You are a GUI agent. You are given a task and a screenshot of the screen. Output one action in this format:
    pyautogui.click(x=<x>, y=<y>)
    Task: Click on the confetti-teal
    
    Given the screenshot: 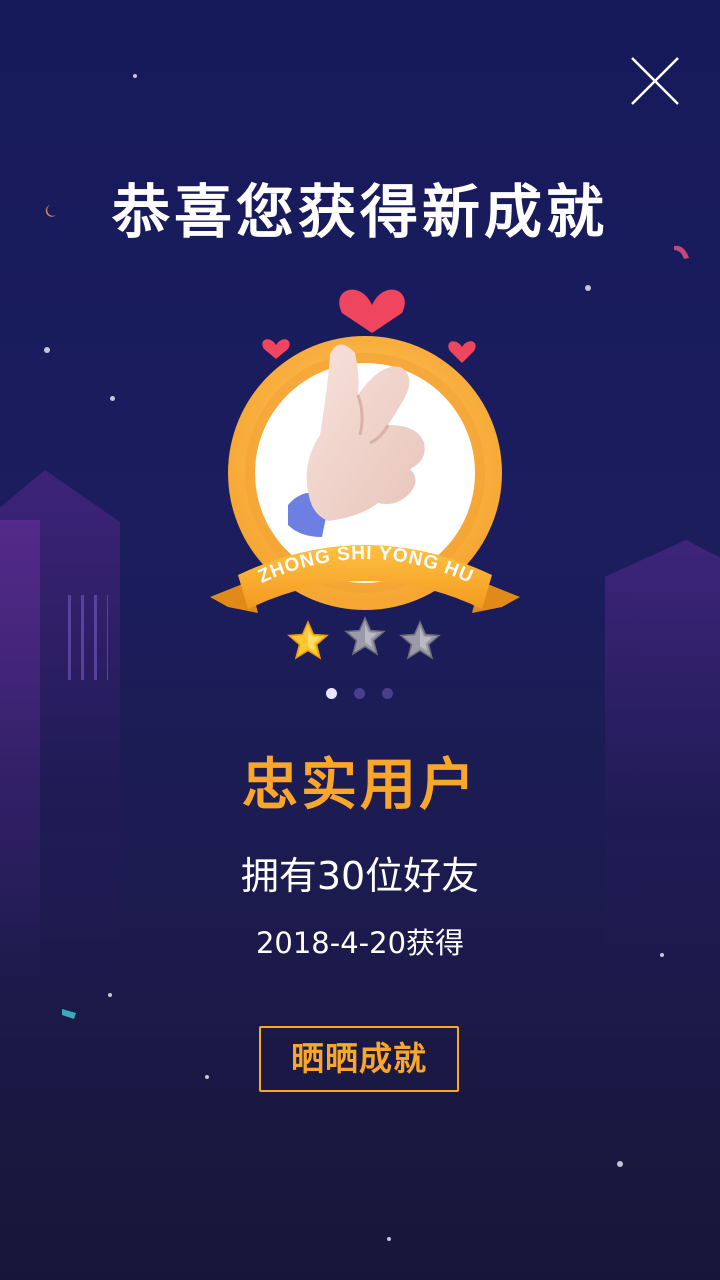 What is the action you would take?
    pyautogui.click(x=69, y=1014)
    